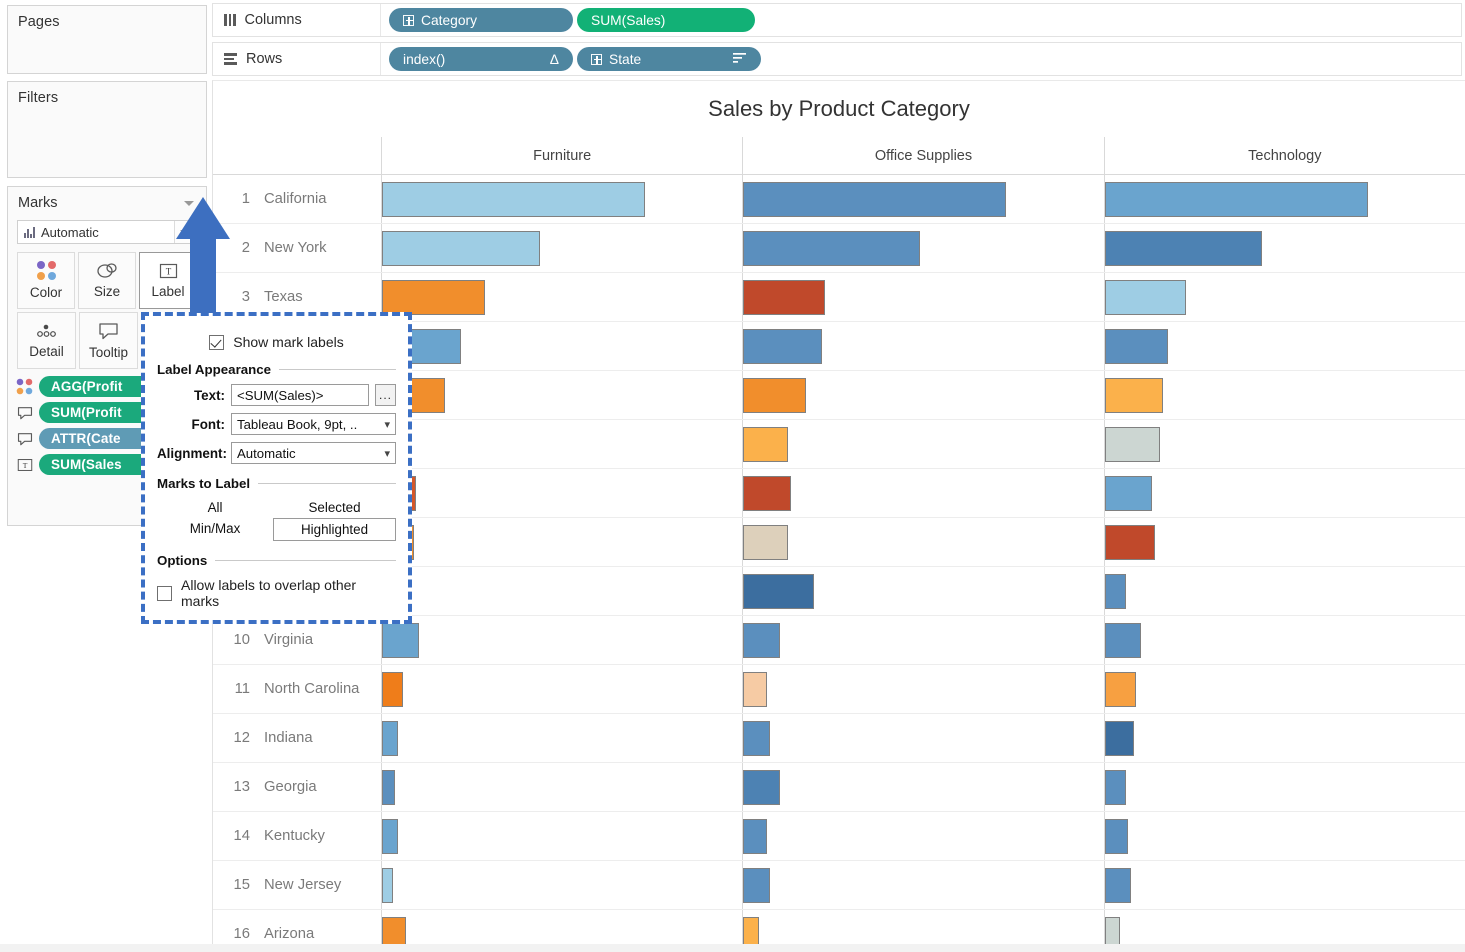 Image resolution: width=1465 pixels, height=952 pixels. What do you see at coordinates (297, 885) in the screenshot?
I see `row-header: 15 New Jersey` at bounding box center [297, 885].